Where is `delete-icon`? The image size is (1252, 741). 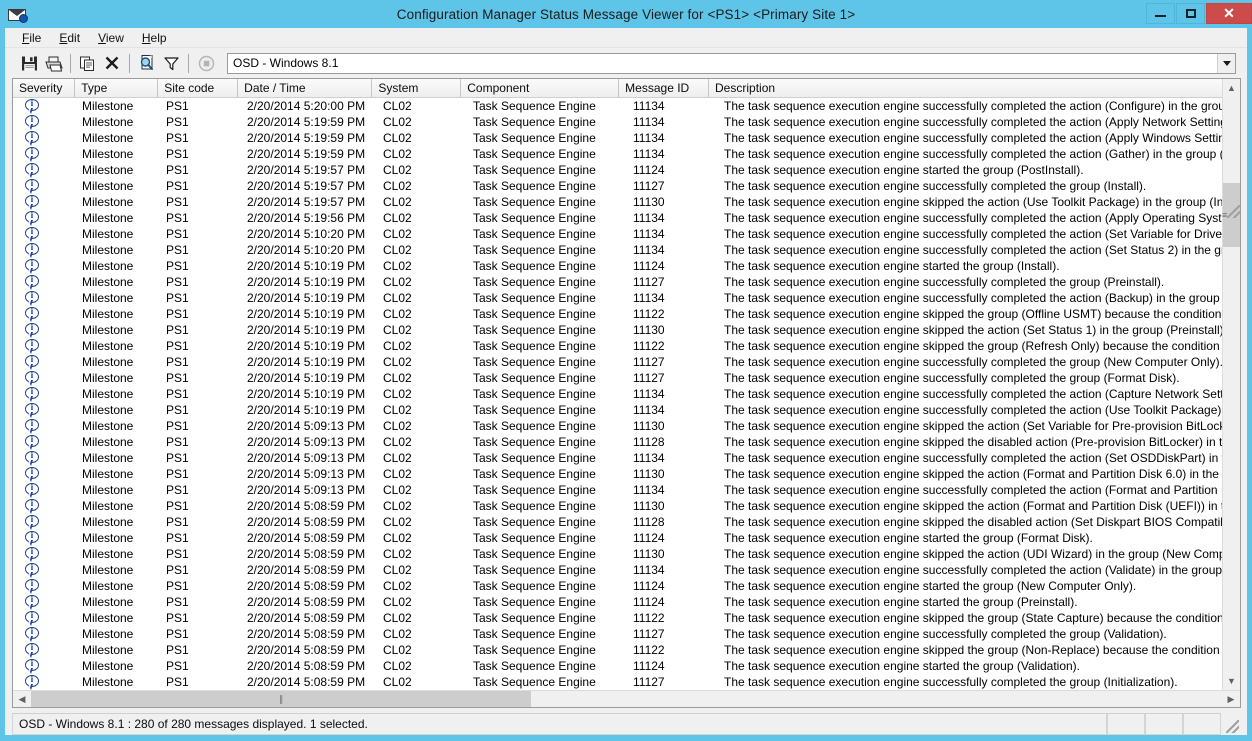
delete-icon is located at coordinates (112, 63).